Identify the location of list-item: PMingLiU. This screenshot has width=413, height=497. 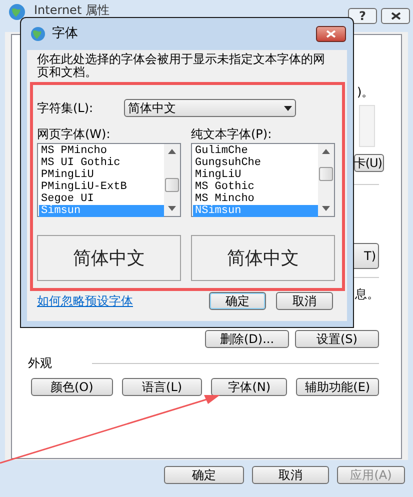
(101, 175).